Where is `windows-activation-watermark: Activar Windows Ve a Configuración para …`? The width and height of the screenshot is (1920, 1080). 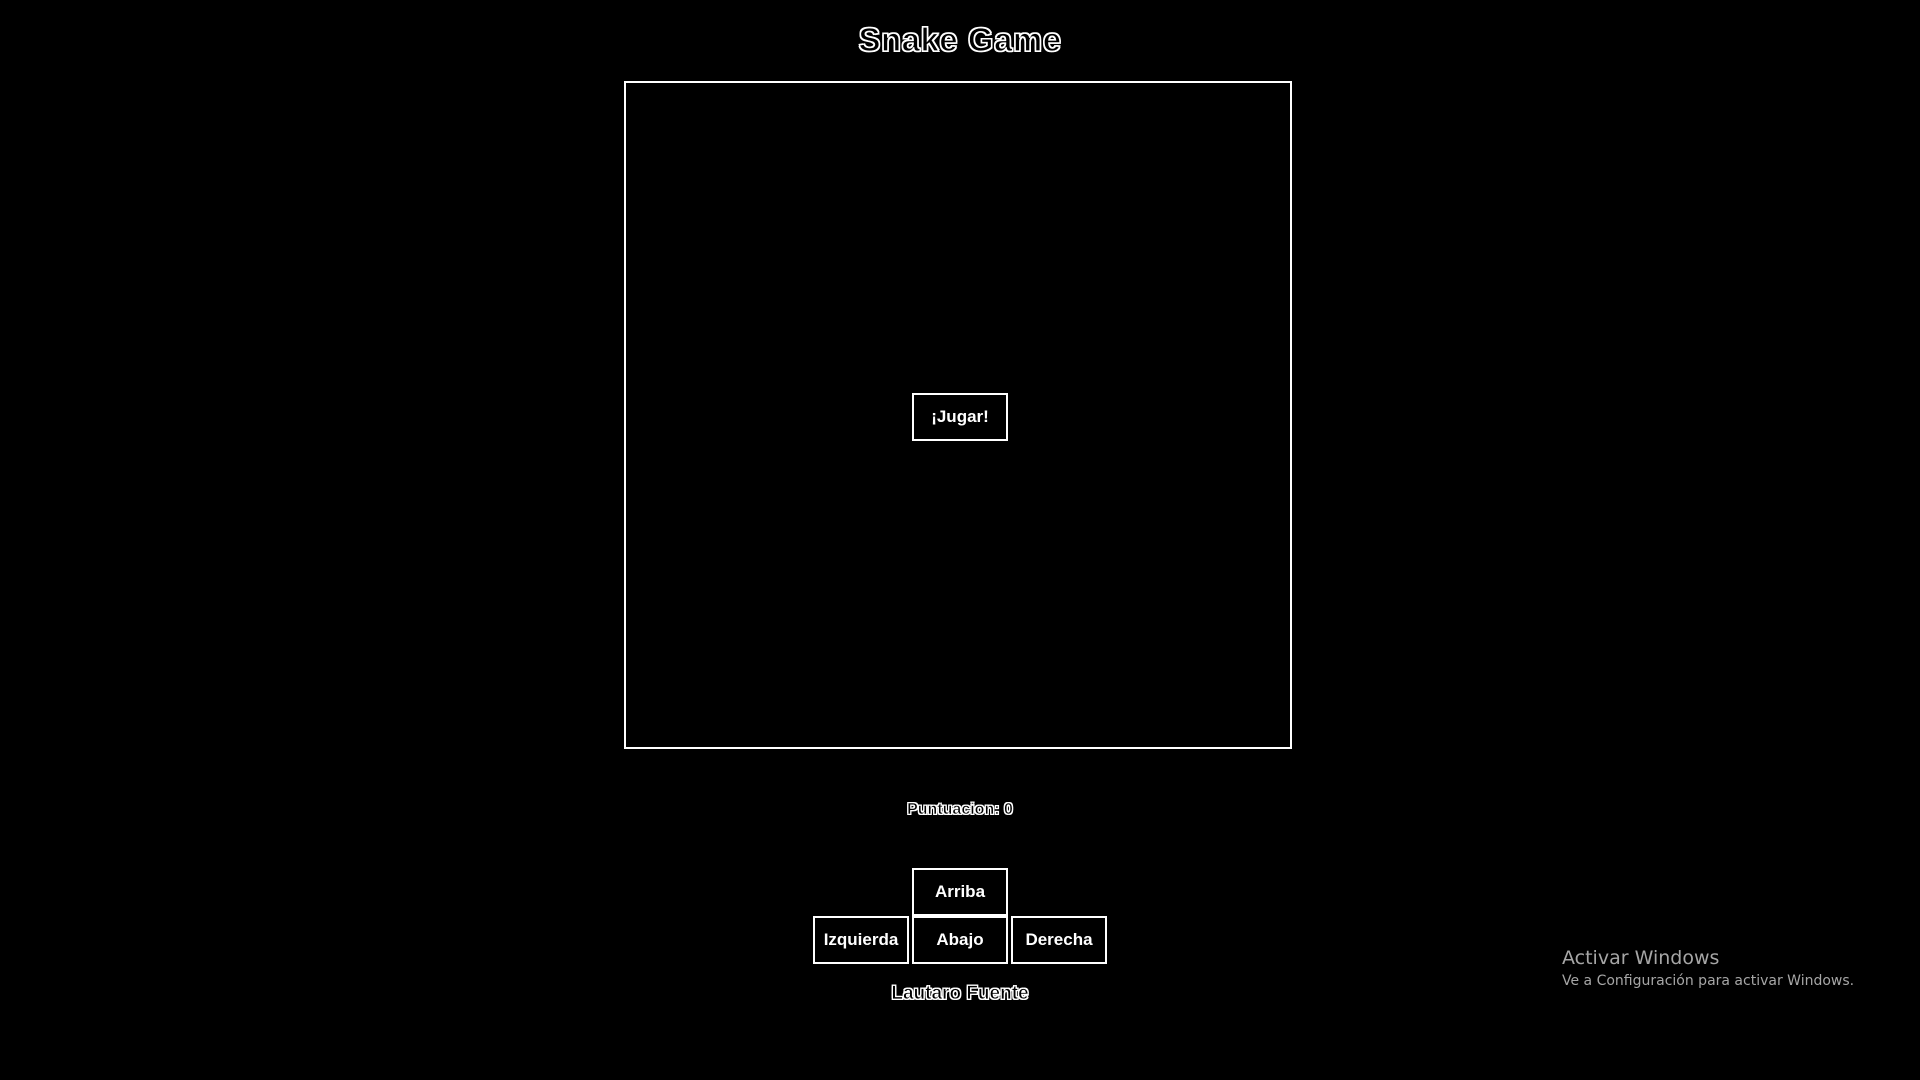
windows-activation-watermark: Activar Windows Ve a Configuración para … is located at coordinates (1708, 968).